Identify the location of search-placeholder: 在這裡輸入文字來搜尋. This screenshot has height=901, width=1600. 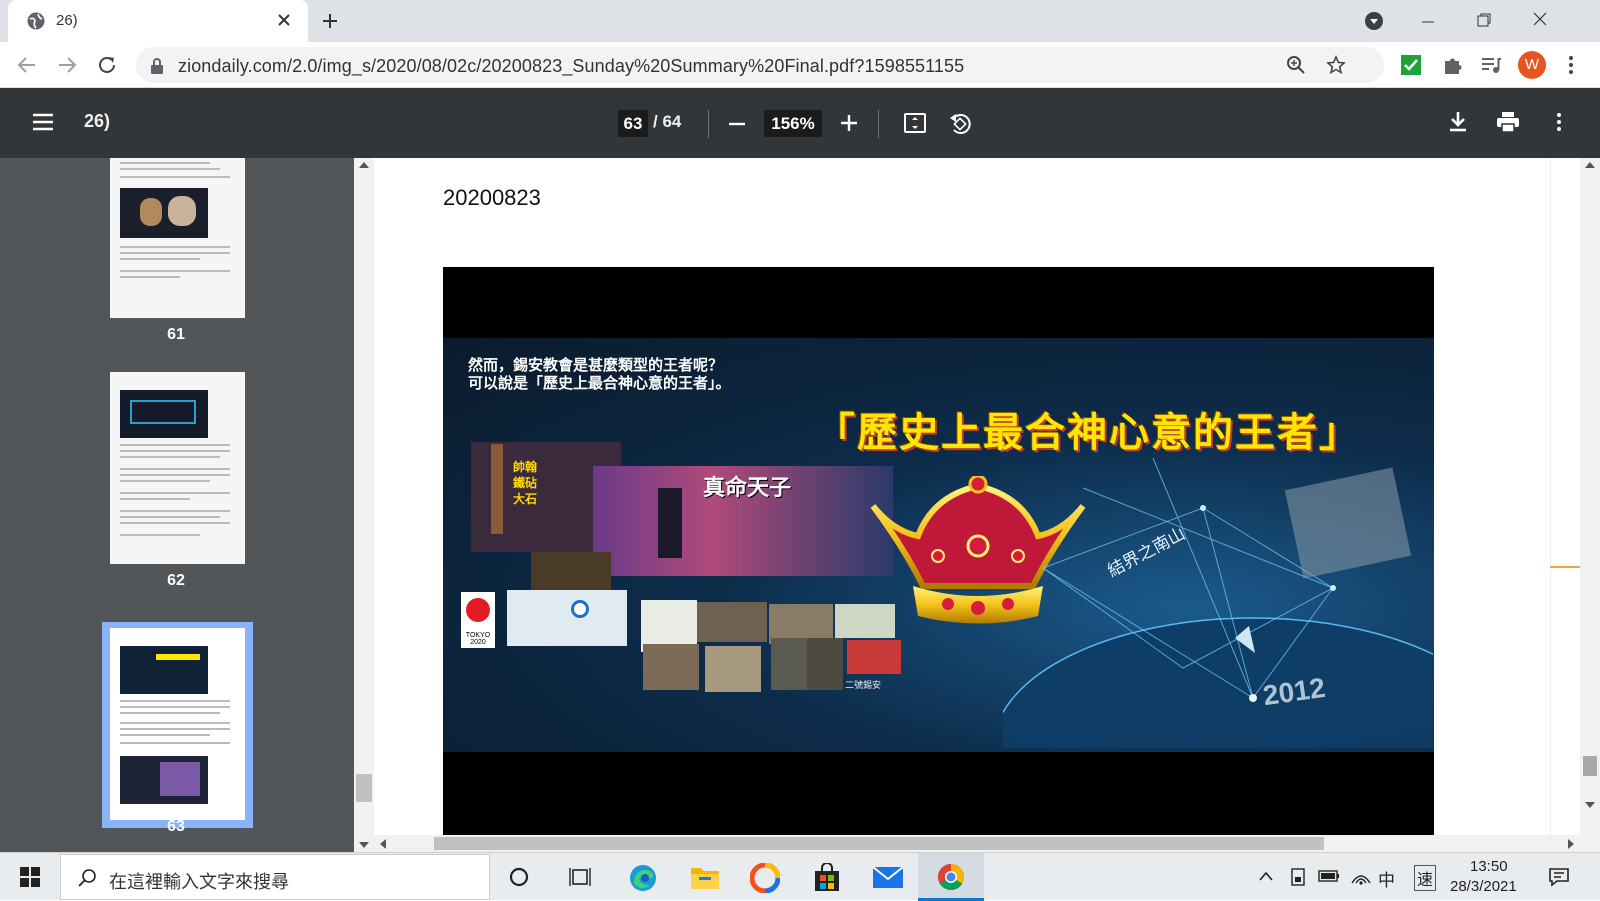
(199, 882).